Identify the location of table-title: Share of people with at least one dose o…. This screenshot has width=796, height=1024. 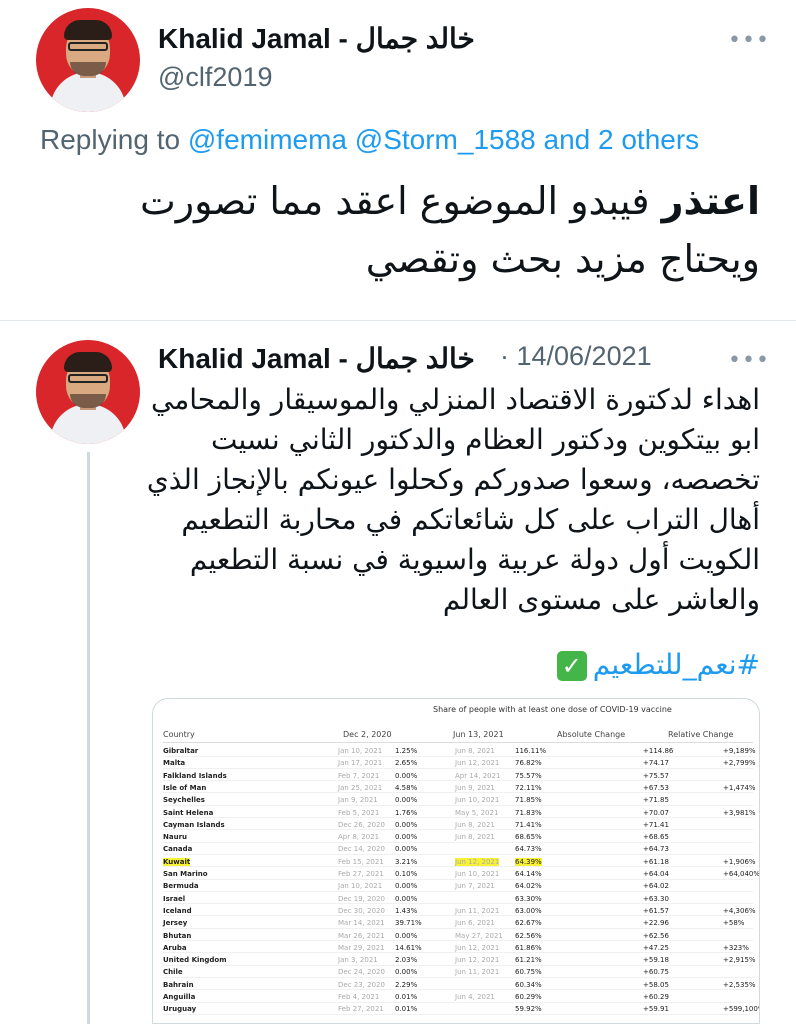
(552, 709).